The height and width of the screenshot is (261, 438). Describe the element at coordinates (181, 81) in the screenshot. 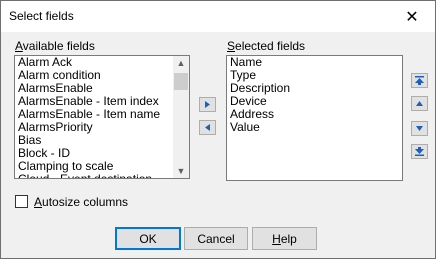

I see `scroll-thumb` at that location.